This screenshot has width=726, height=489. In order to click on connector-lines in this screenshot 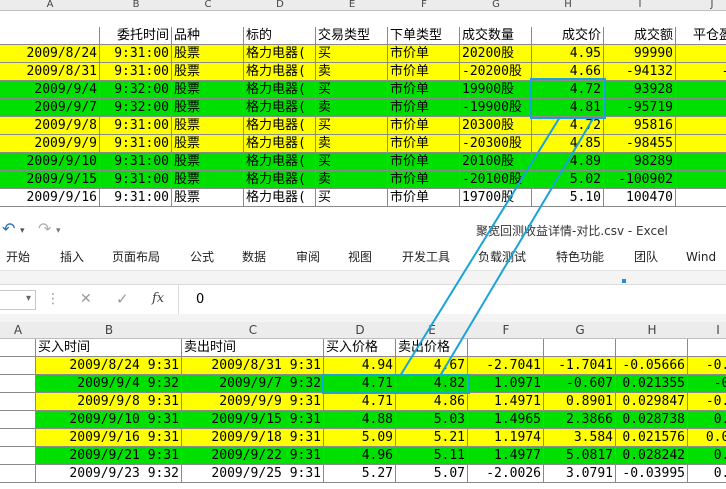, I will do `click(497, 246)`.